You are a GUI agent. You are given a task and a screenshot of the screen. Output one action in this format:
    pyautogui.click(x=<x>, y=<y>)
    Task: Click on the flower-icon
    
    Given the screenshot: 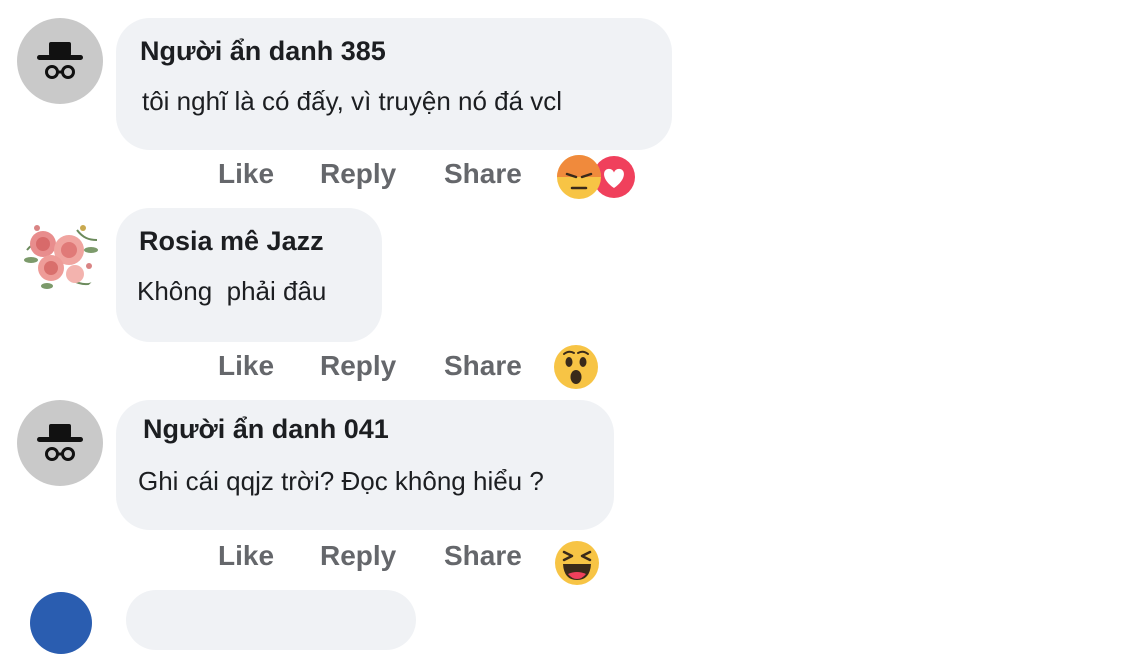 What is the action you would take?
    pyautogui.click(x=61, y=257)
    